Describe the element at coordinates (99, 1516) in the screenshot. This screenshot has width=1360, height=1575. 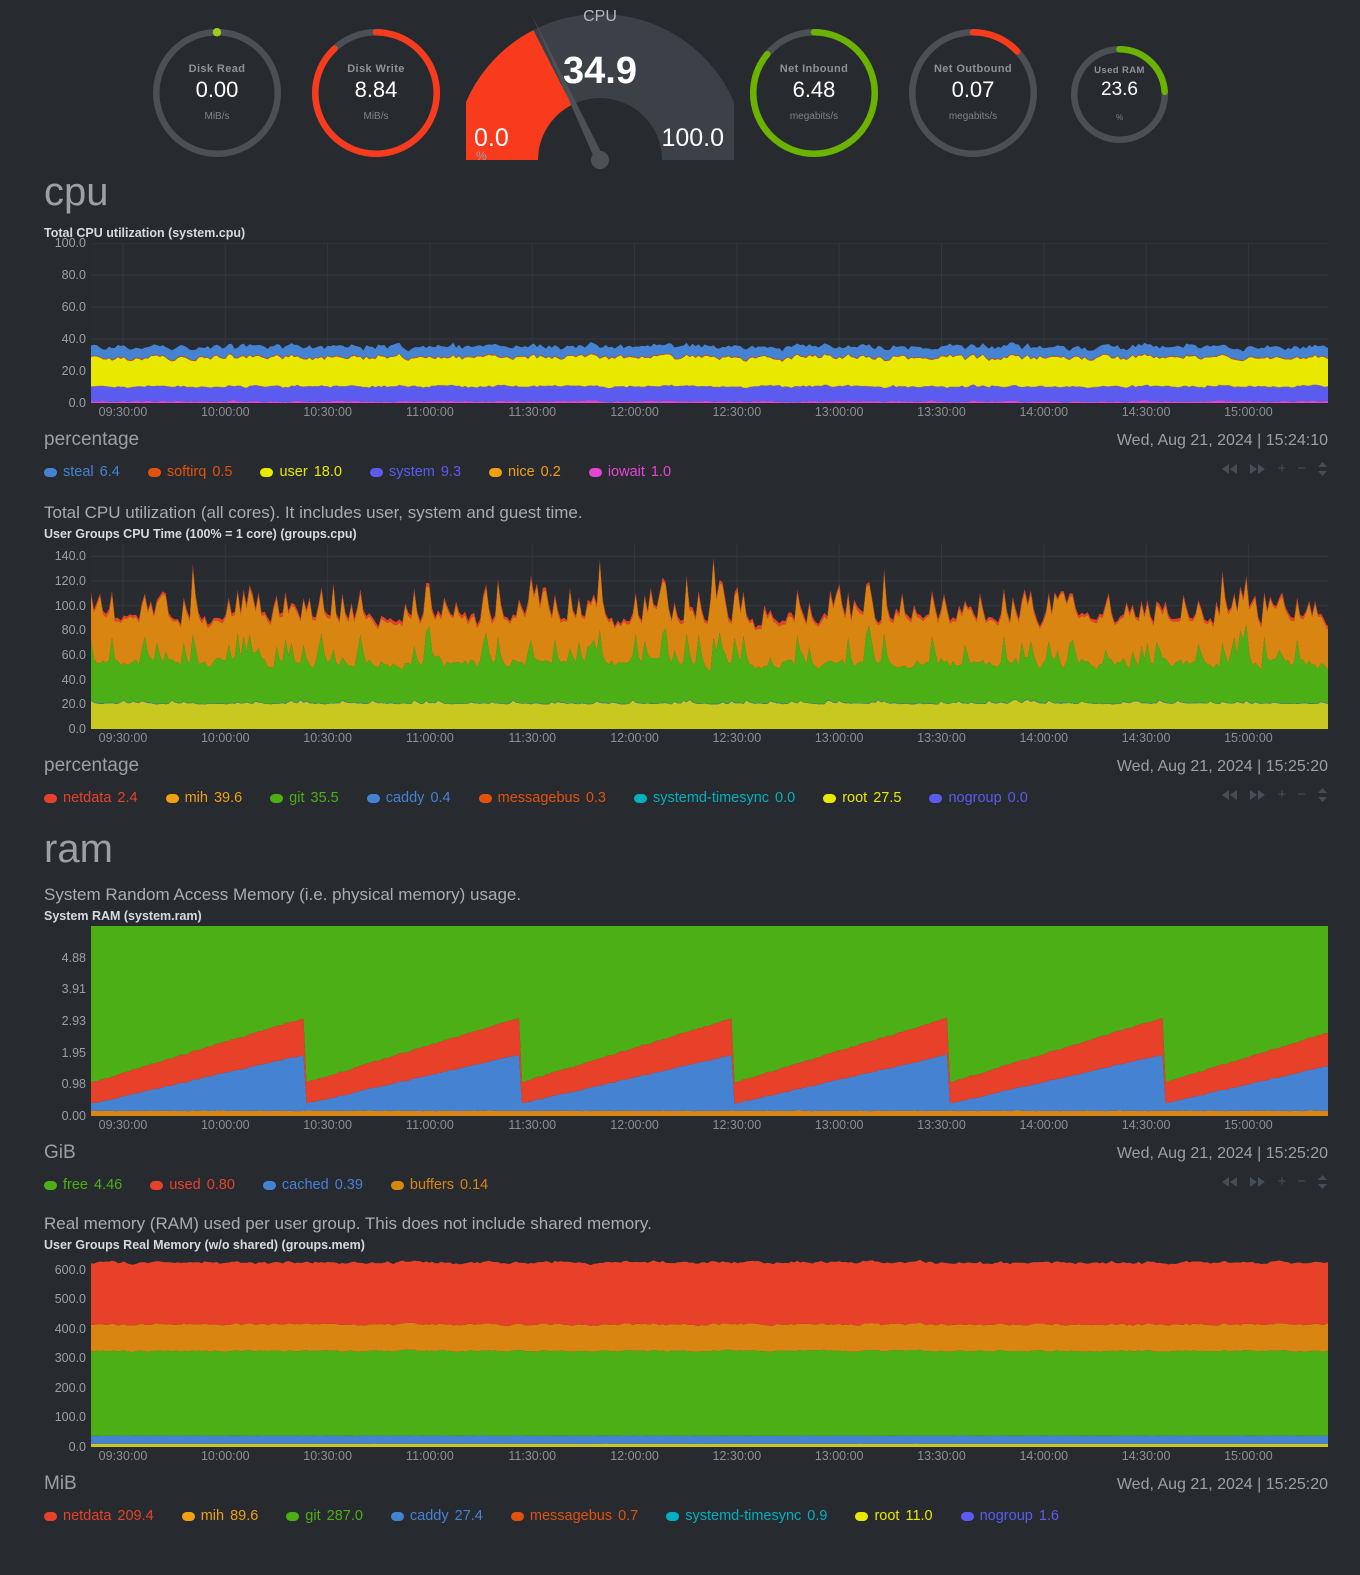
I see `legend-item-netdata: netdata 209.4` at that location.